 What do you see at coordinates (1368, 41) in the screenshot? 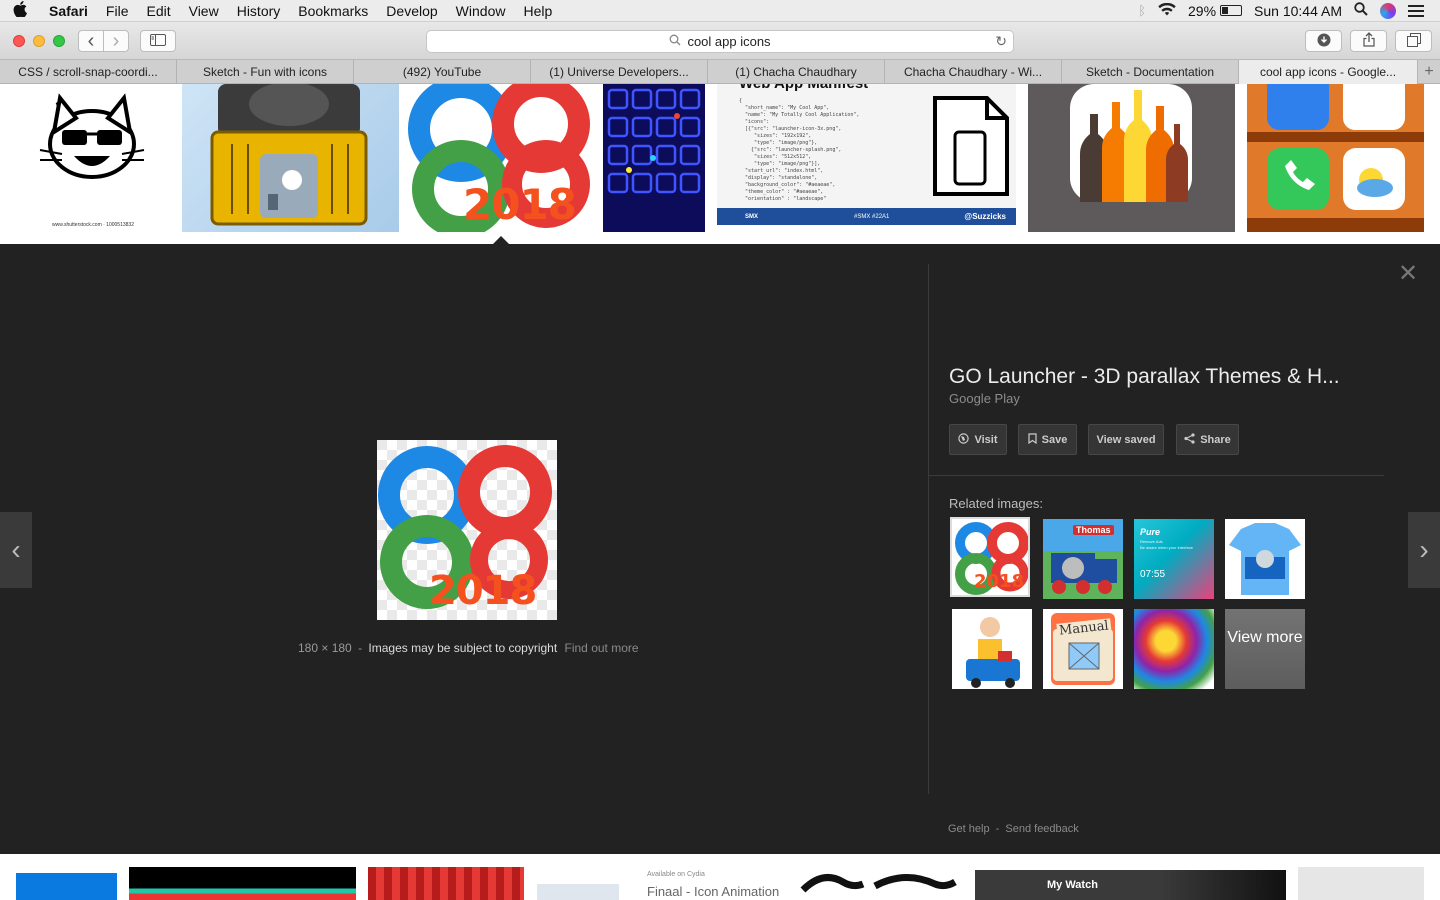
I see `share-button` at bounding box center [1368, 41].